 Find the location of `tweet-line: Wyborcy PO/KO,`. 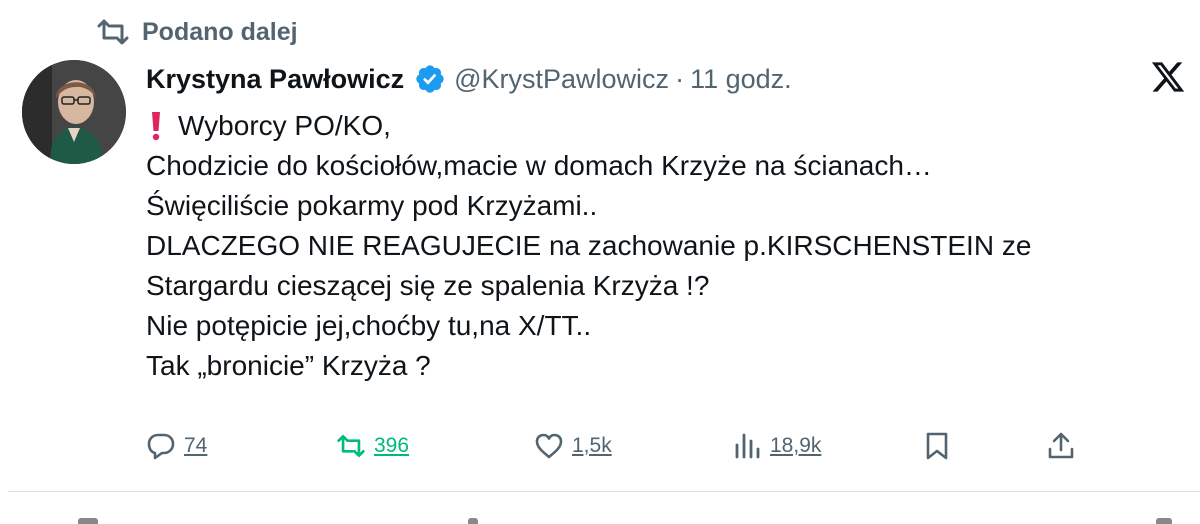

tweet-line: Wyborcy PO/KO, is located at coordinates (661, 126).